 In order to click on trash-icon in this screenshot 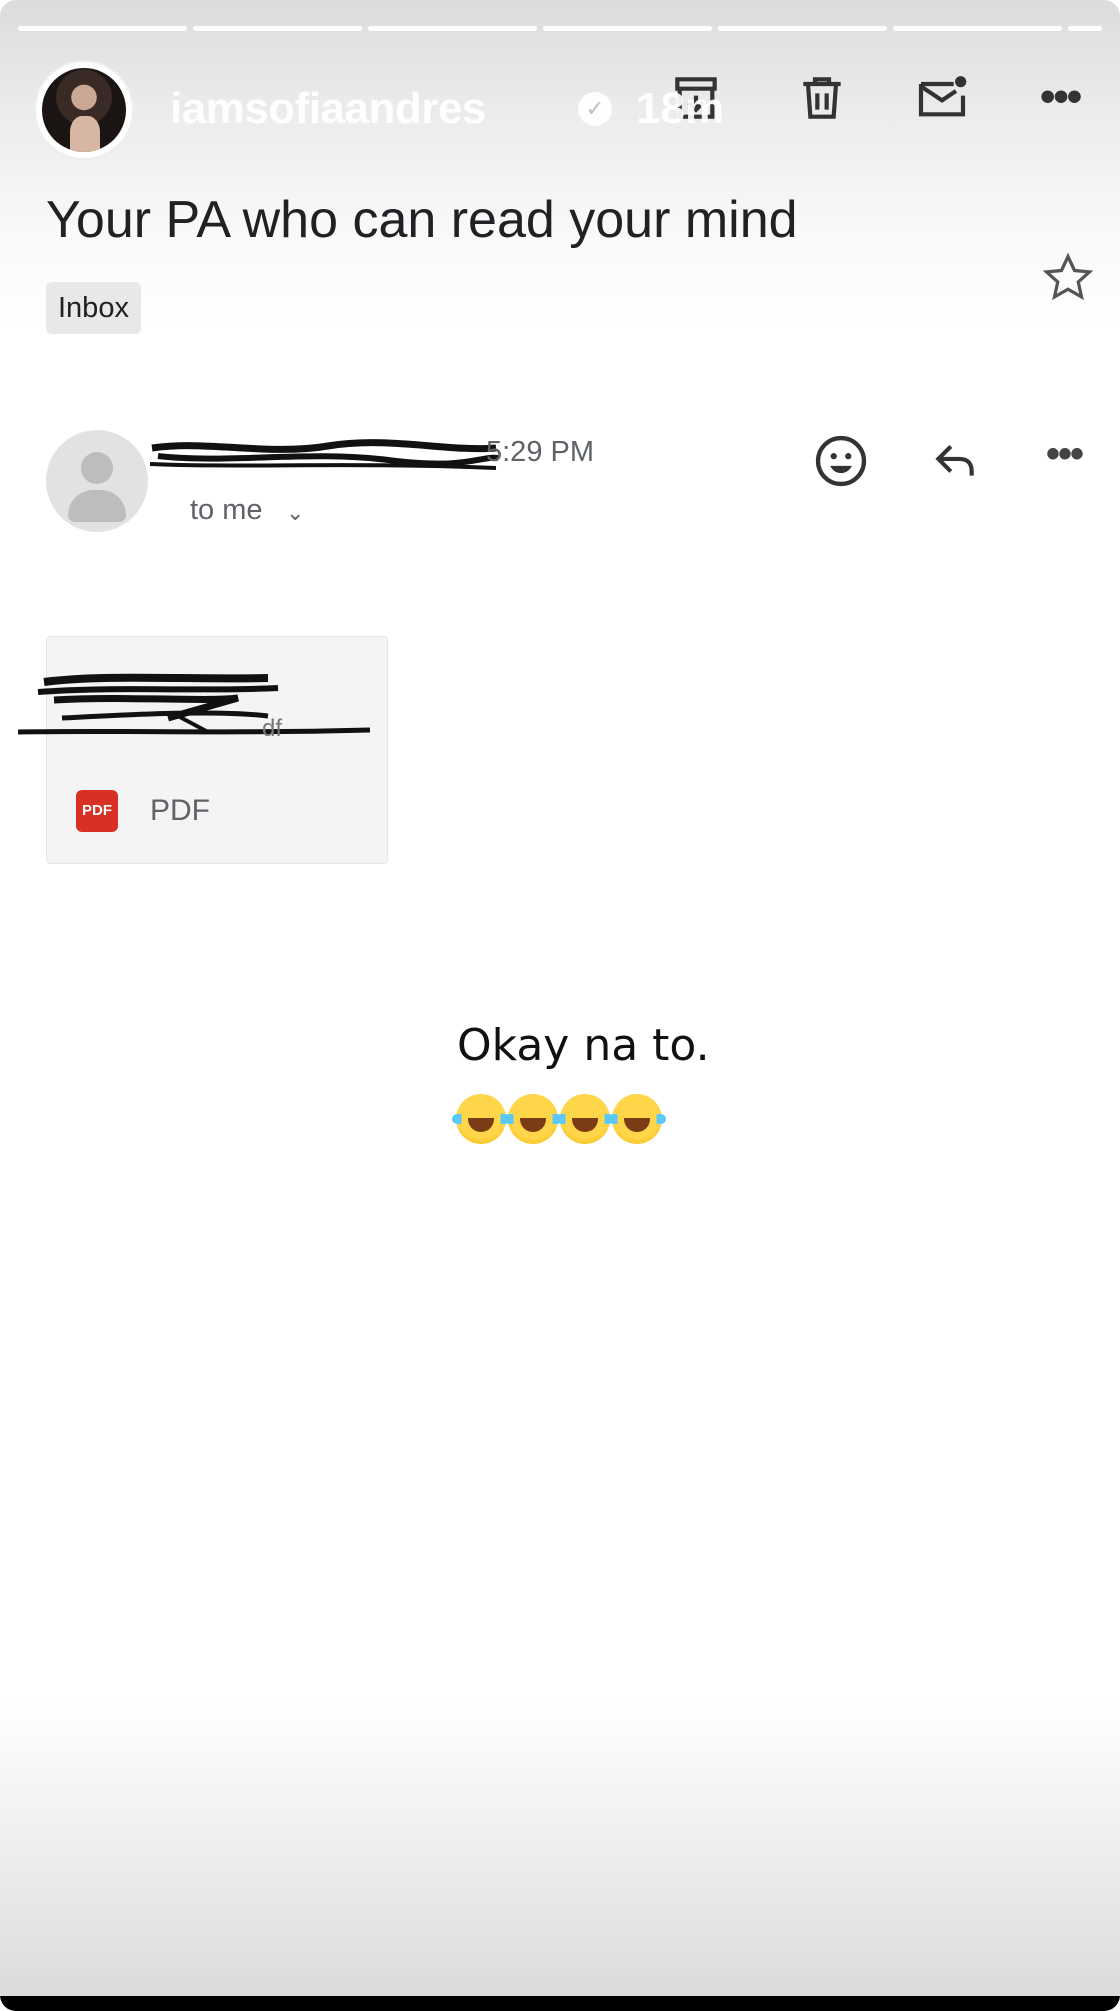, I will do `click(822, 98)`.